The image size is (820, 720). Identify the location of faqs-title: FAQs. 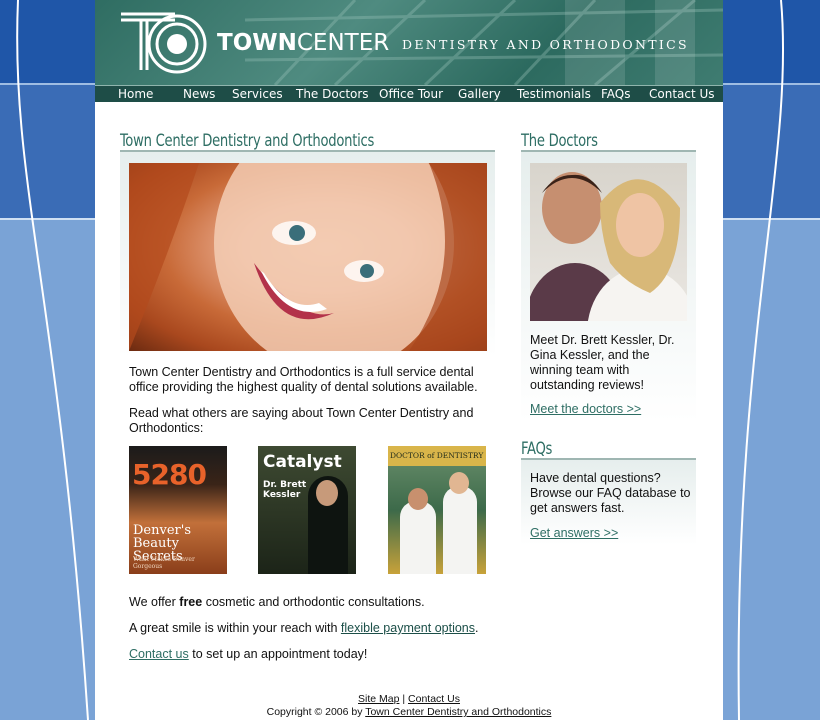
(537, 449).